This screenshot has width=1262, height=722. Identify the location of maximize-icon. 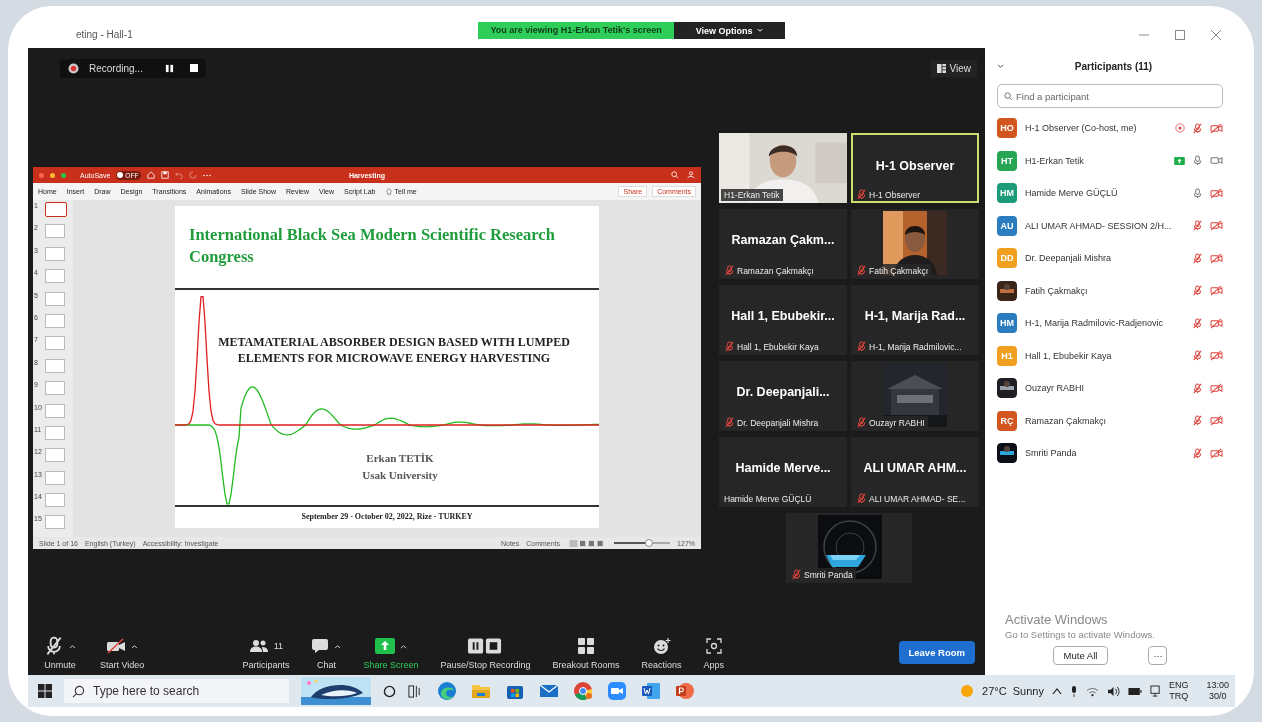
(1180, 35).